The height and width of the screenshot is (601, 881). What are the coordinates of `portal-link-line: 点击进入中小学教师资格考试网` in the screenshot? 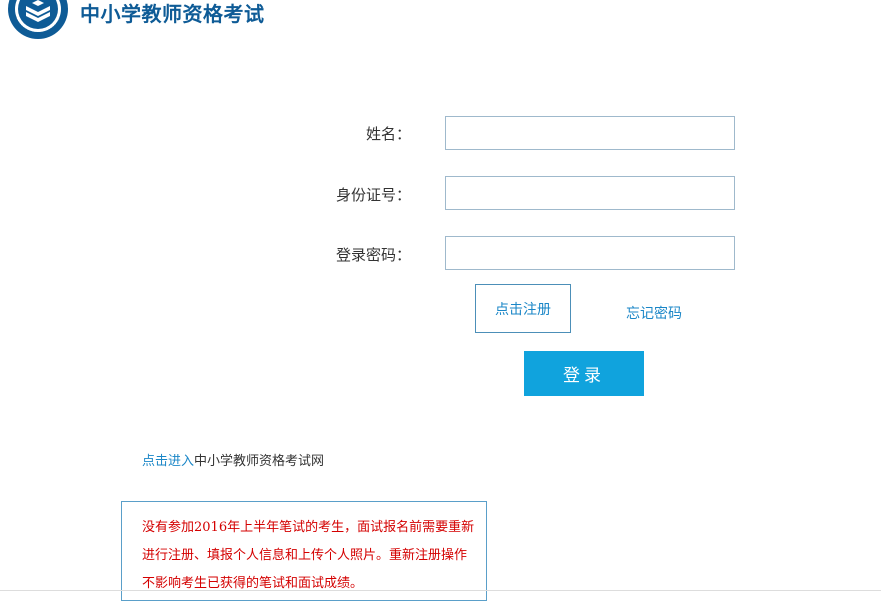 It's located at (233, 459).